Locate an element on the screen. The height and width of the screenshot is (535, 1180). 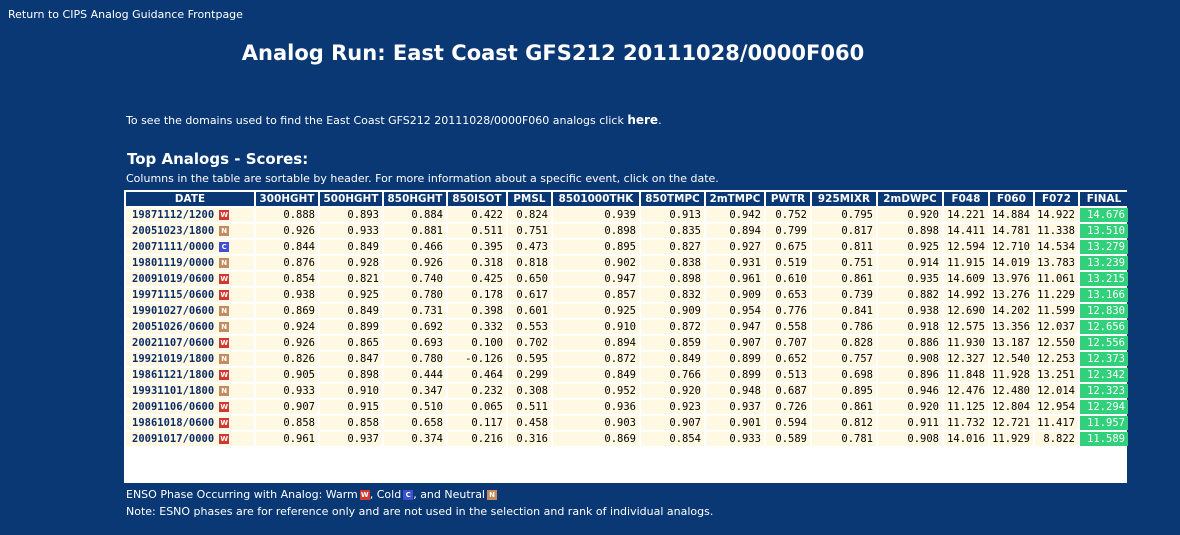
final-score-cell: 12.556 is located at coordinates (1104, 343).